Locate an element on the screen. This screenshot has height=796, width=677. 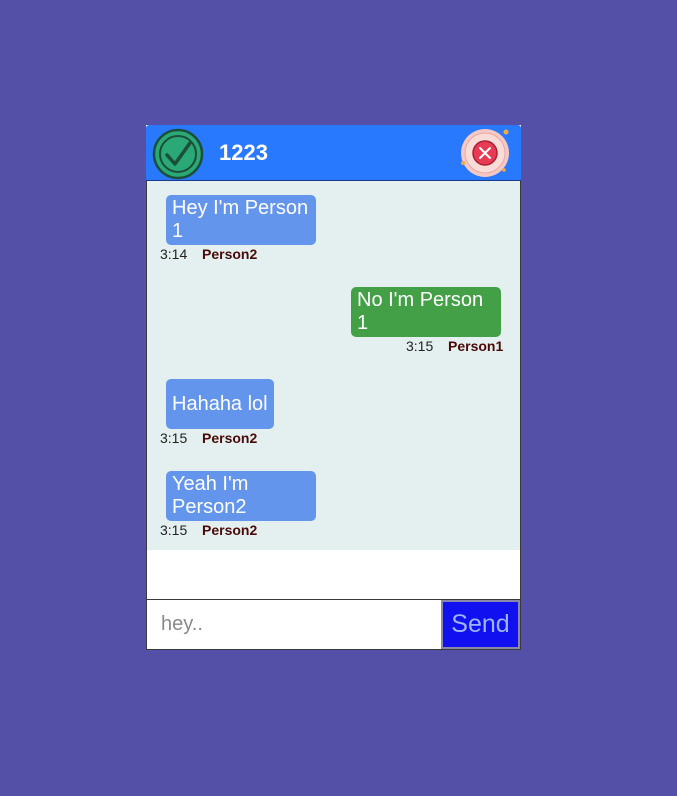
room-title: 1223 is located at coordinates (243, 152).